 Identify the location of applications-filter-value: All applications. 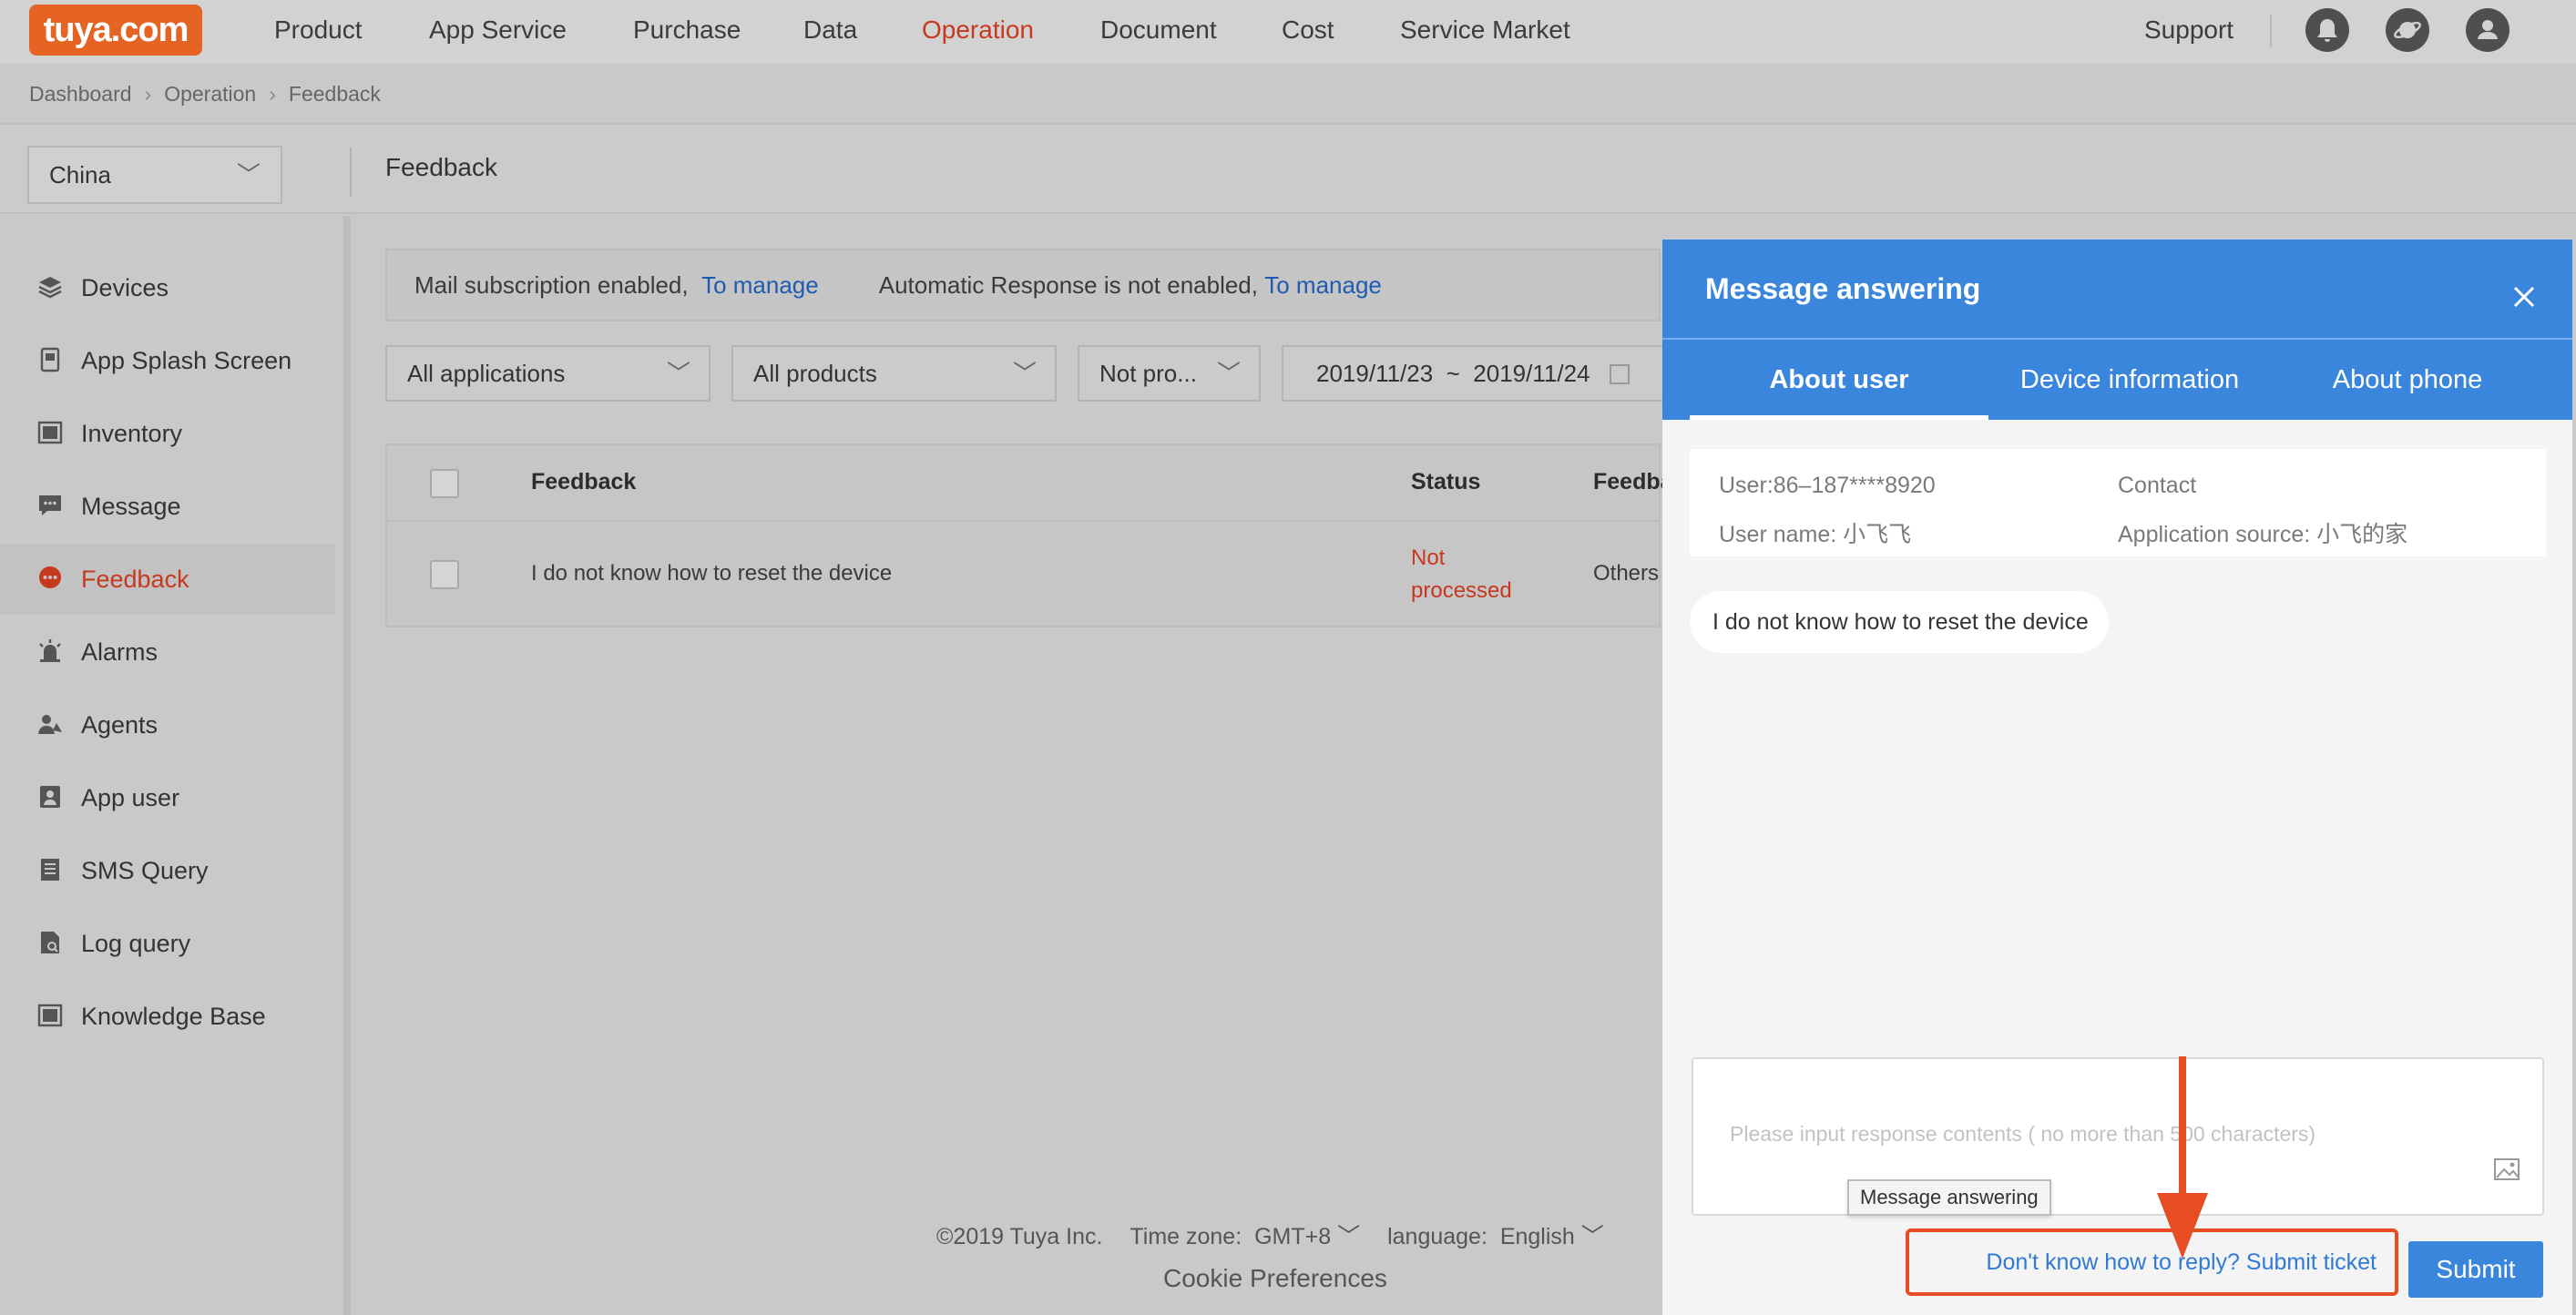
(487, 374).